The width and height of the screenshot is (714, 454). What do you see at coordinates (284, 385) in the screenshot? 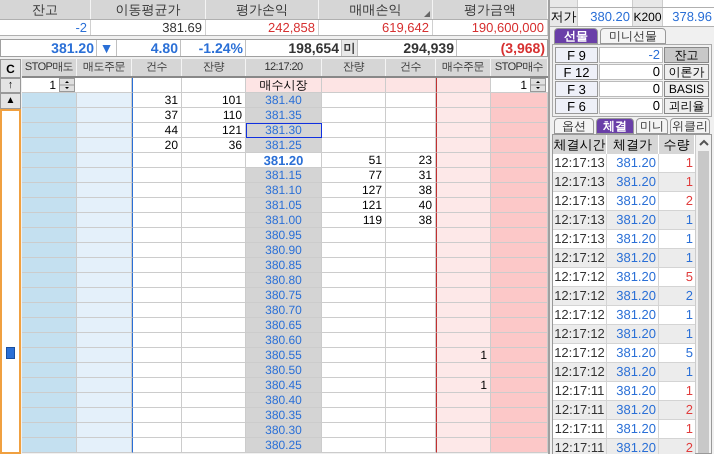
I see `price-cell: 380.45` at bounding box center [284, 385].